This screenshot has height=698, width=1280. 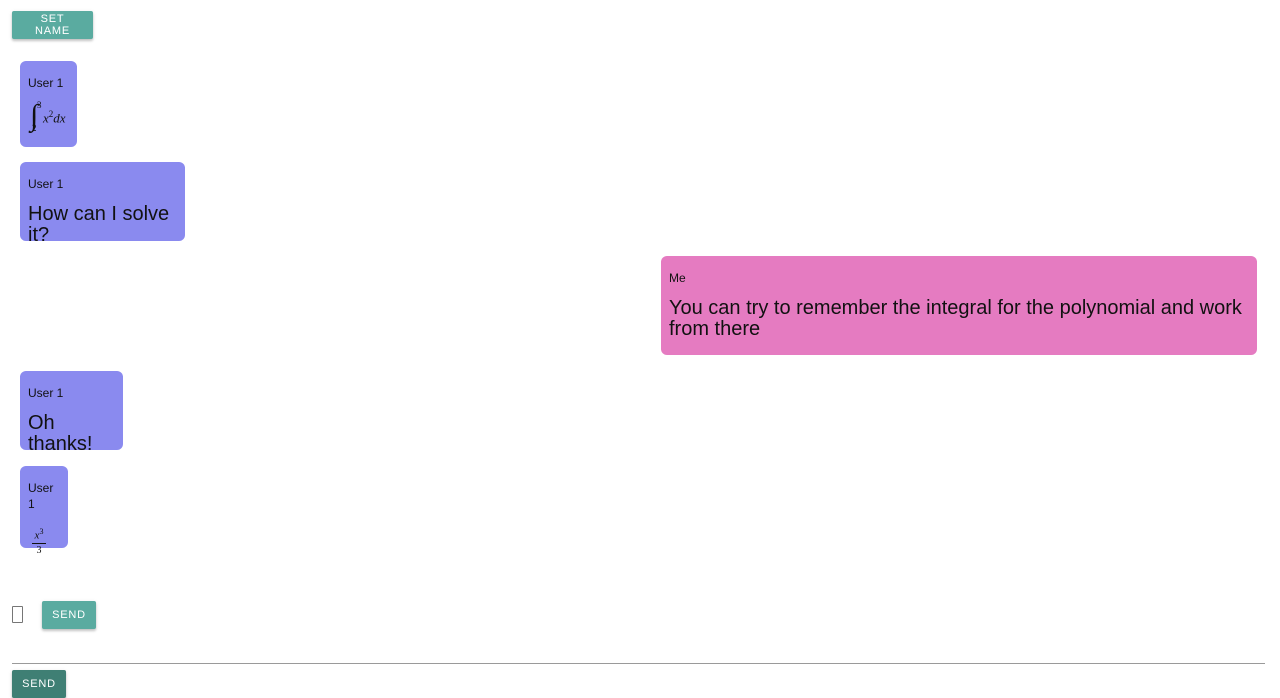 What do you see at coordinates (48, 116) in the screenshot?
I see `math-expression: ∫ 3 2 x2dx` at bounding box center [48, 116].